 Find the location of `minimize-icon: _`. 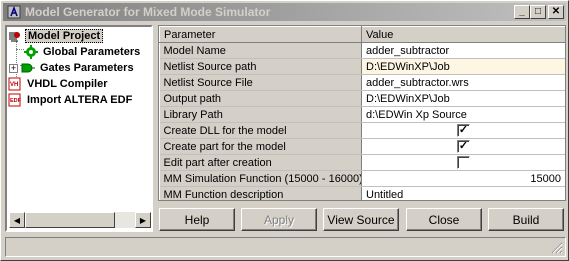

minimize-icon: _ is located at coordinates (522, 11).